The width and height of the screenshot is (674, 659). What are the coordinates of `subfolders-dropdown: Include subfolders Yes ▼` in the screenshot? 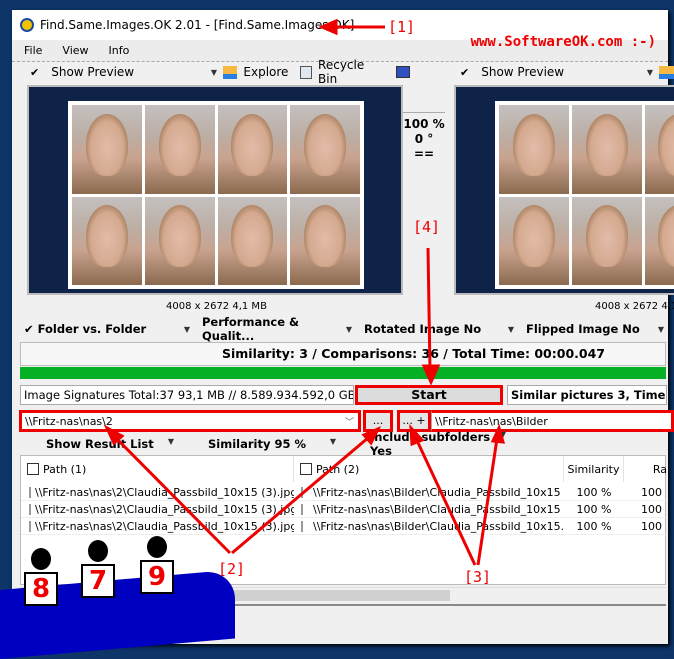 It's located at (421, 444).